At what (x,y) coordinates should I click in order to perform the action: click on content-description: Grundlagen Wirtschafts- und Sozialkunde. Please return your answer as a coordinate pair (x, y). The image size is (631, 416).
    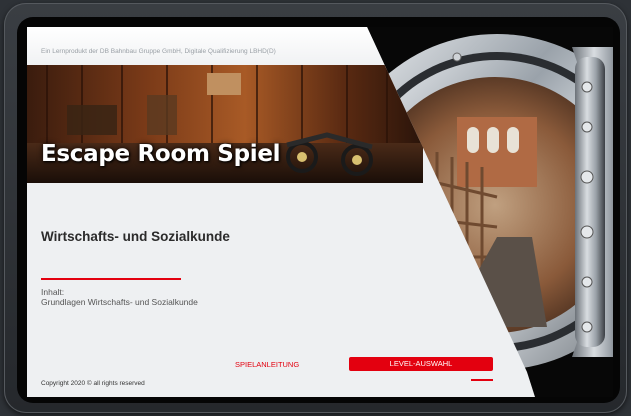
    Looking at the image, I should click on (119, 302).